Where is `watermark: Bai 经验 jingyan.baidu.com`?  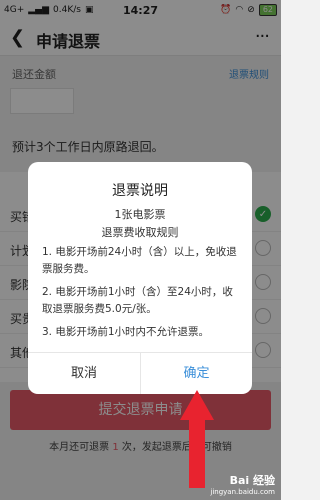 watermark: Bai 经验 jingyan.baidu.com is located at coordinates (242, 484).